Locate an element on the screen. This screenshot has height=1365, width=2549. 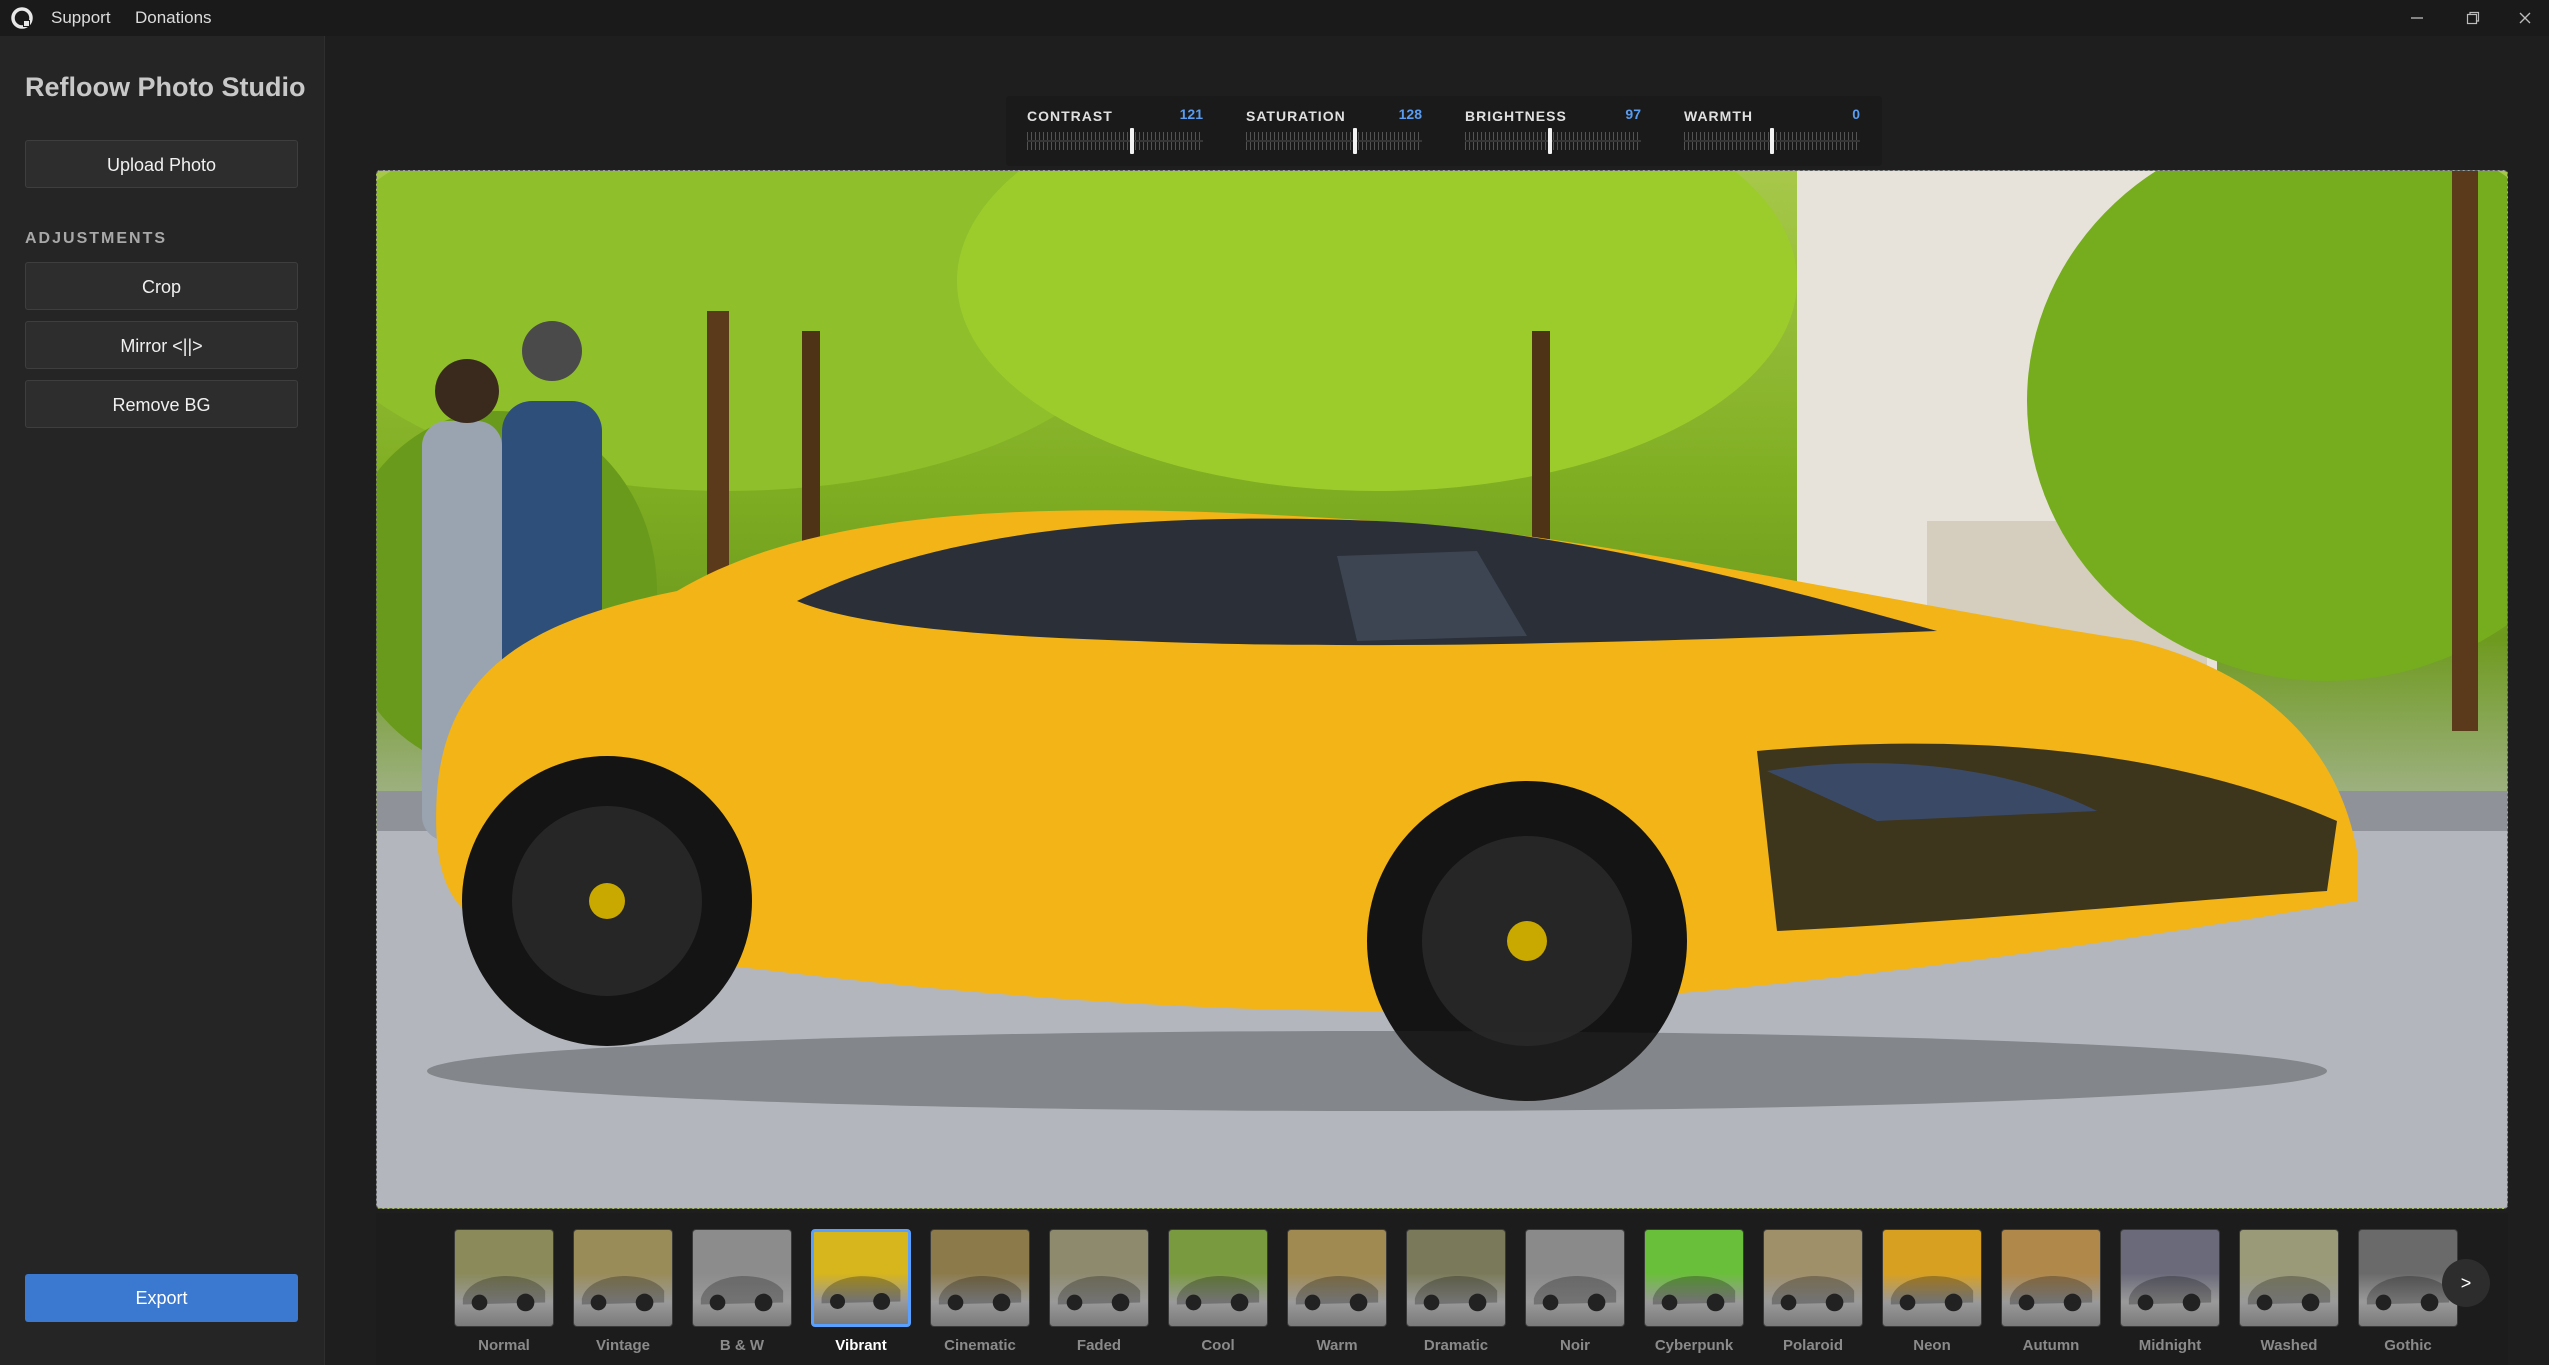
brightness-value: 97 is located at coordinates (1633, 114).